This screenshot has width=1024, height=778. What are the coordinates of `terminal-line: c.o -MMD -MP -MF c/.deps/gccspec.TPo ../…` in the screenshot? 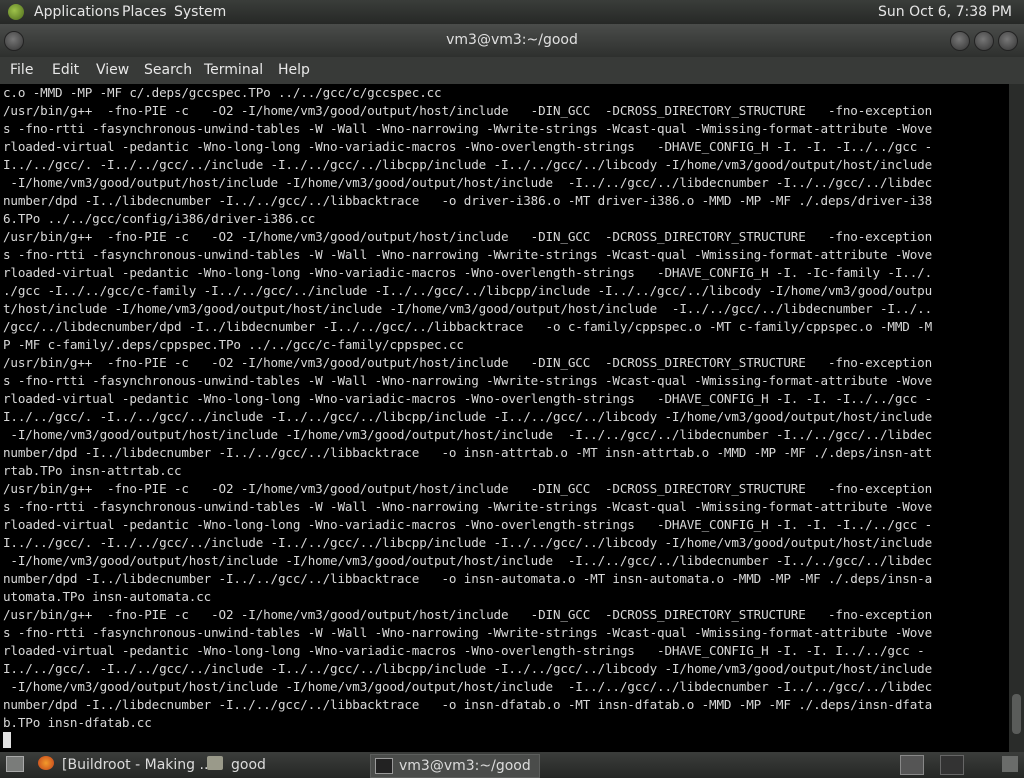 It's located at (222, 92).